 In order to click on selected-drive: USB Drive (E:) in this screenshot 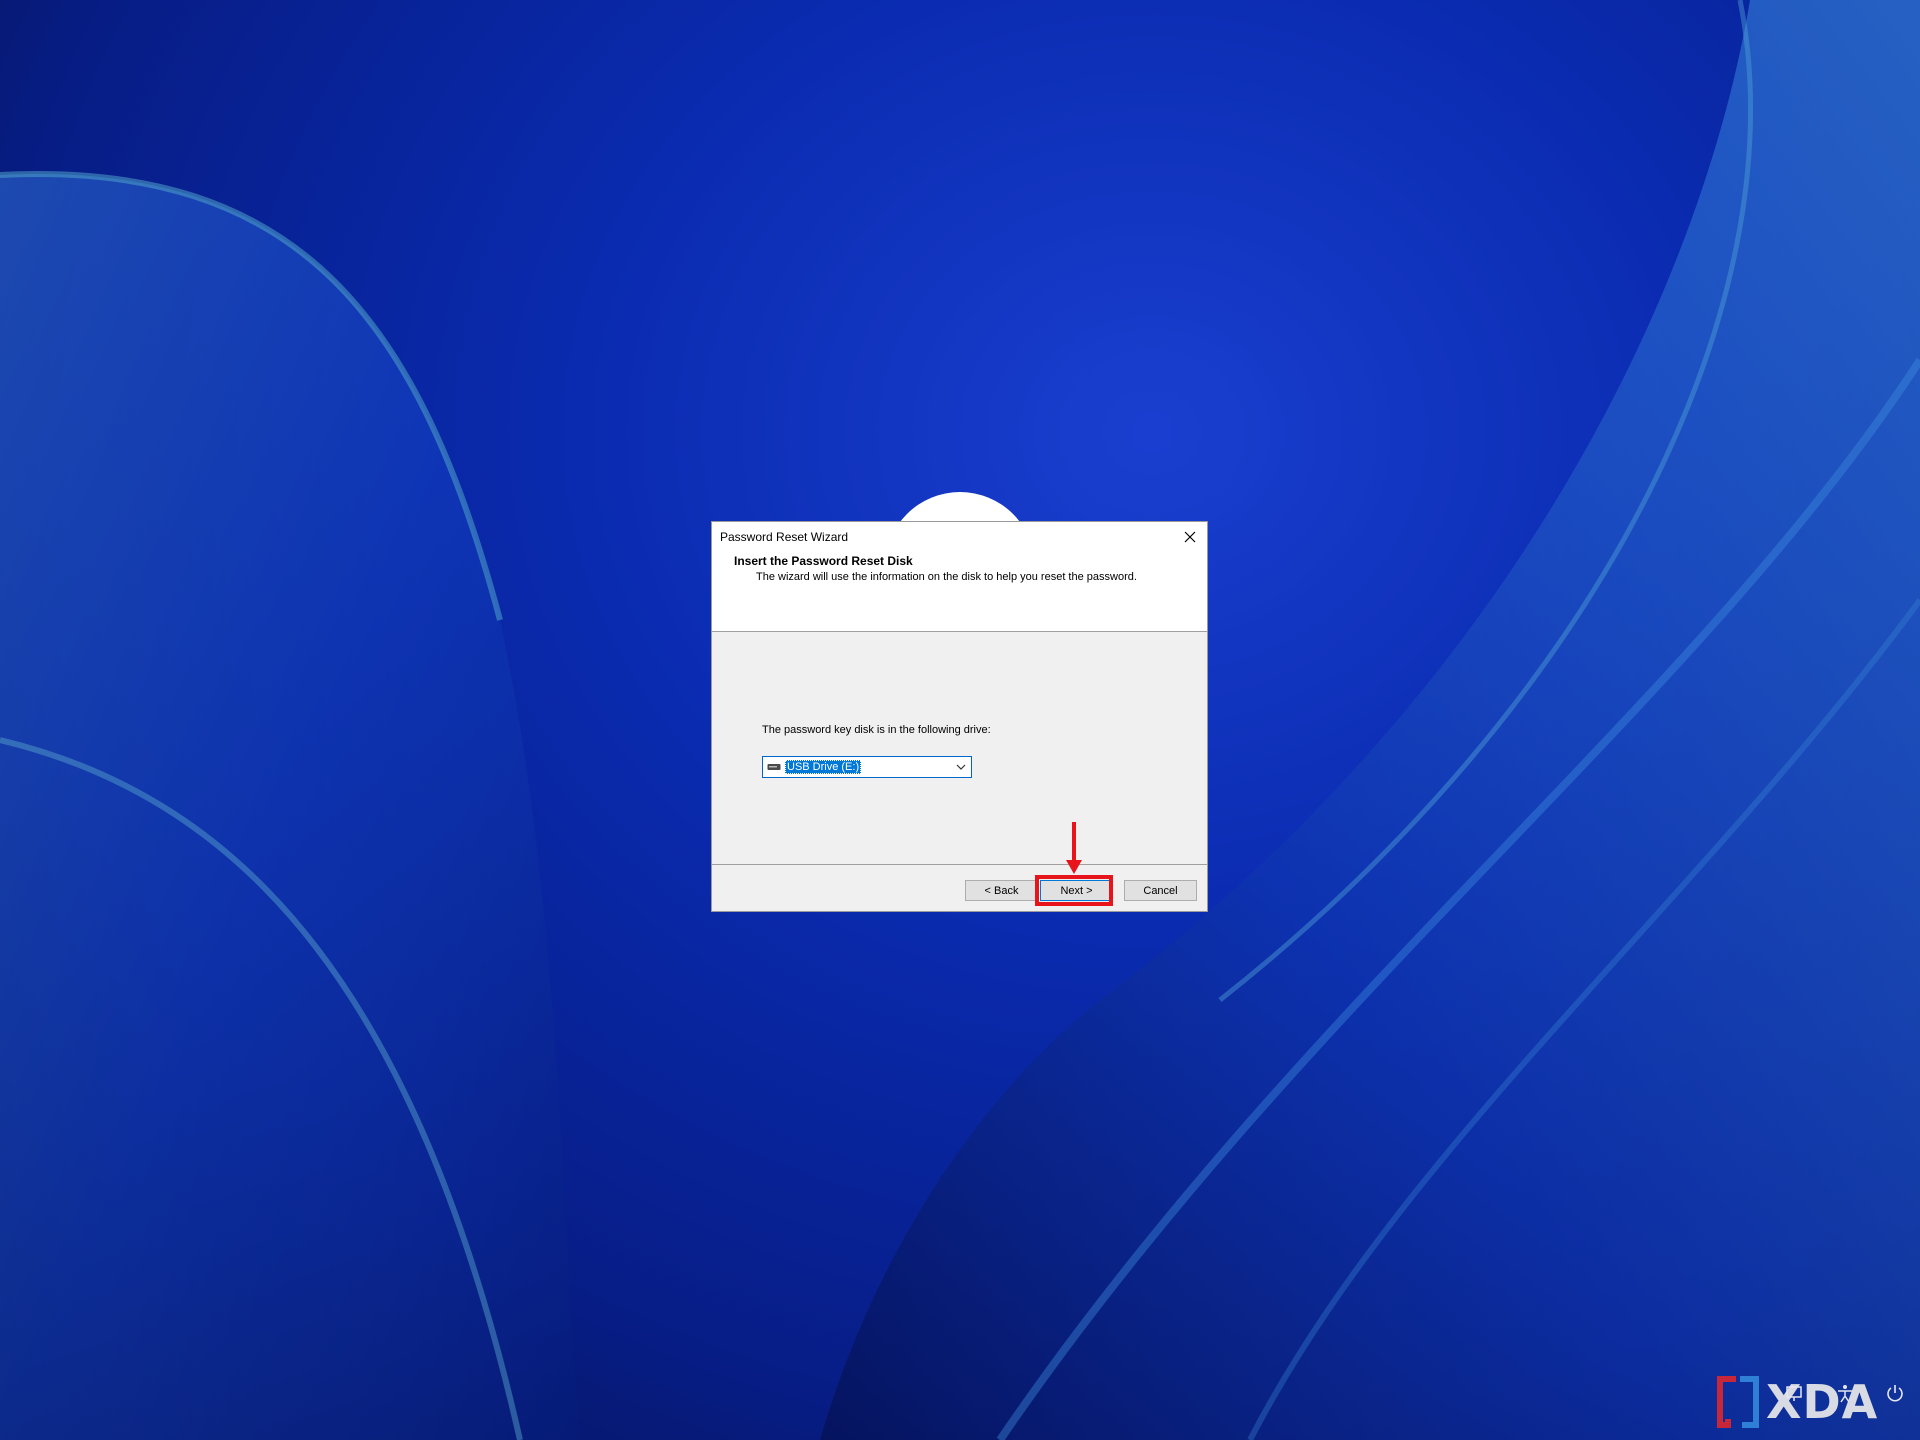, I will do `click(823, 767)`.